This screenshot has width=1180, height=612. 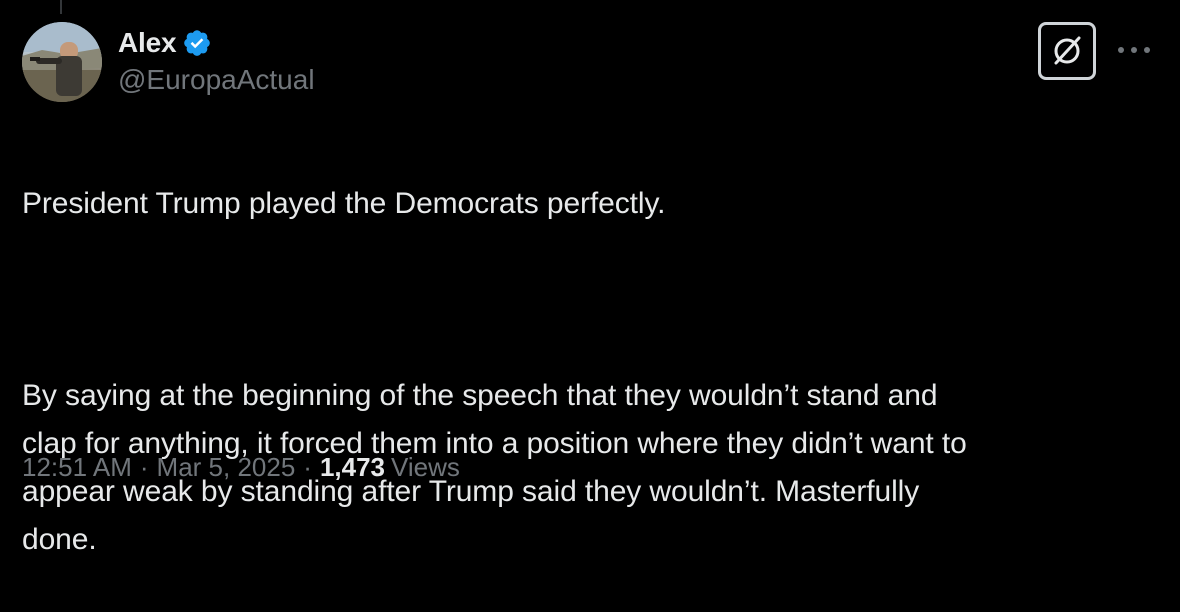 I want to click on tweet-metadata: 12:51 AM · Mar 5, 2025 · 1,473 Views, so click(x=241, y=467).